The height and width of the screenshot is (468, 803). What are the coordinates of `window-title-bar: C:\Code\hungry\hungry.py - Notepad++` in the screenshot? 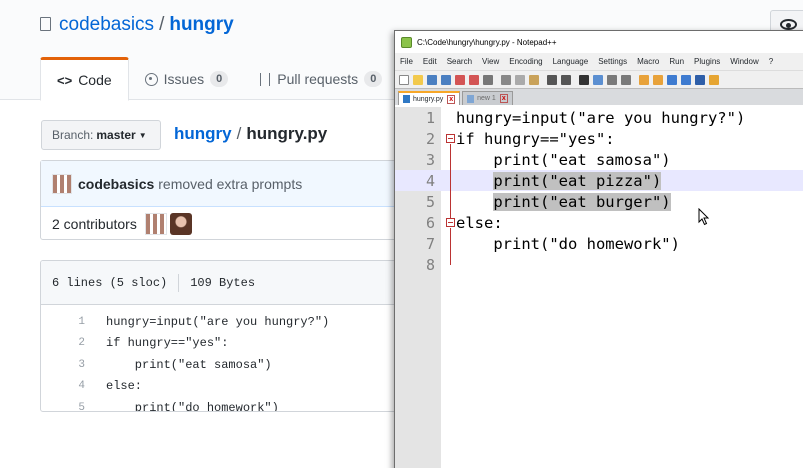 It's located at (599, 42).